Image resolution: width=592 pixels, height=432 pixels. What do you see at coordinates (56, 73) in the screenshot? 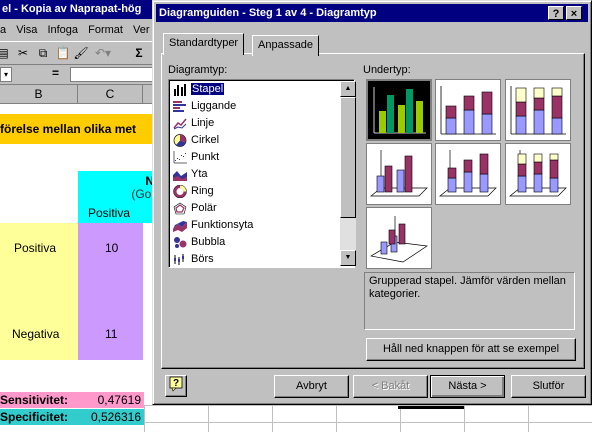
I see `formula-equals: =` at bounding box center [56, 73].